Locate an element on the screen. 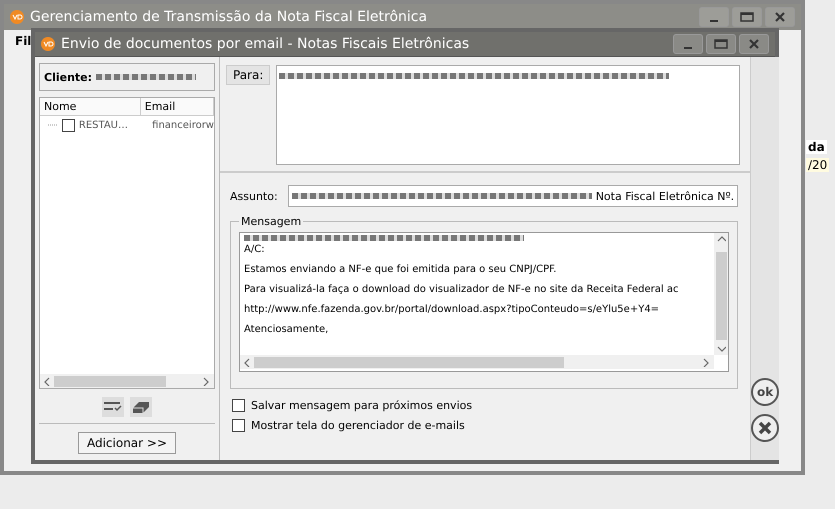 Image resolution: width=835 pixels, height=509 pixels. column-header: da is located at coordinates (816, 147).